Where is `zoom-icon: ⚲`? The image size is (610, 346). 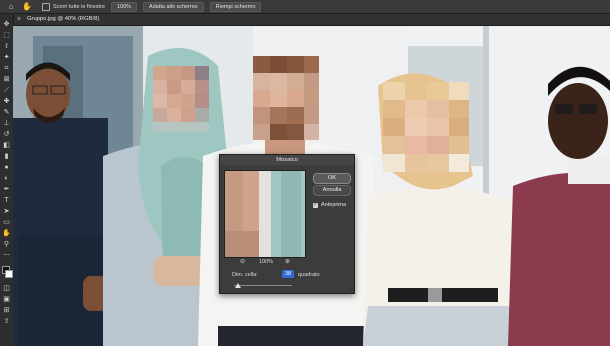 zoom-icon: ⚲ is located at coordinates (6, 244).